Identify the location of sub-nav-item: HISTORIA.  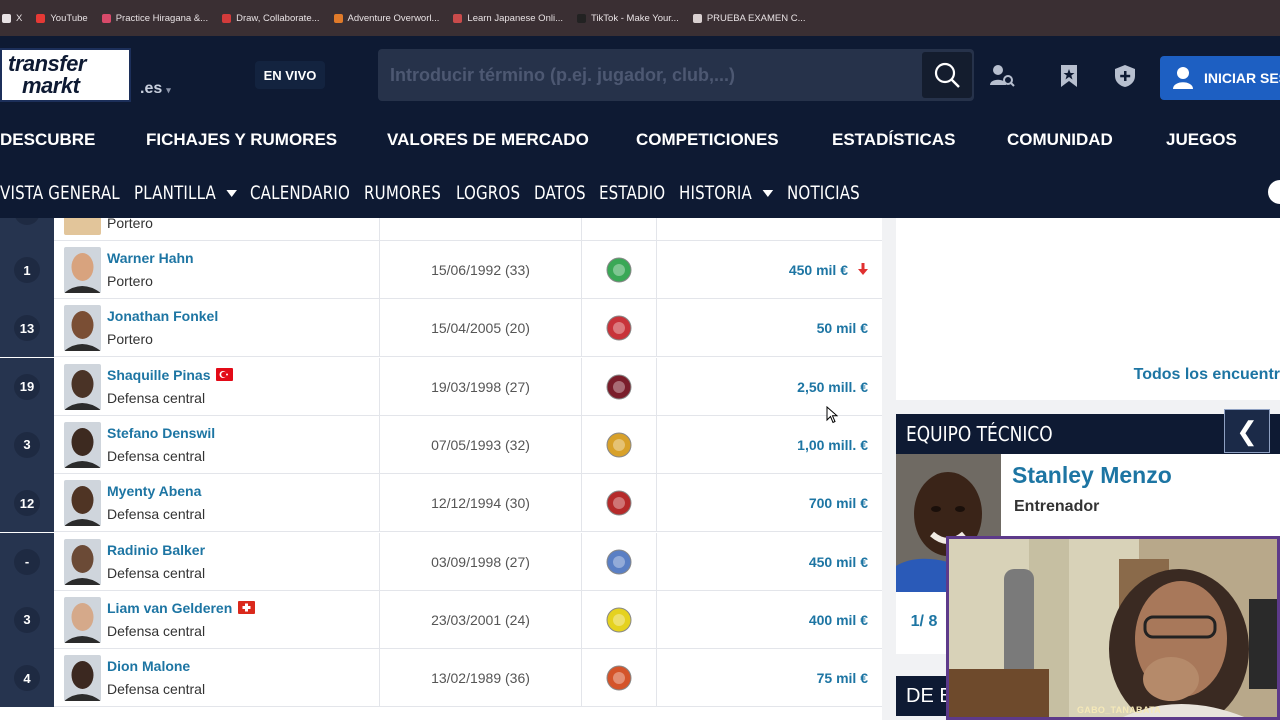
(726, 193).